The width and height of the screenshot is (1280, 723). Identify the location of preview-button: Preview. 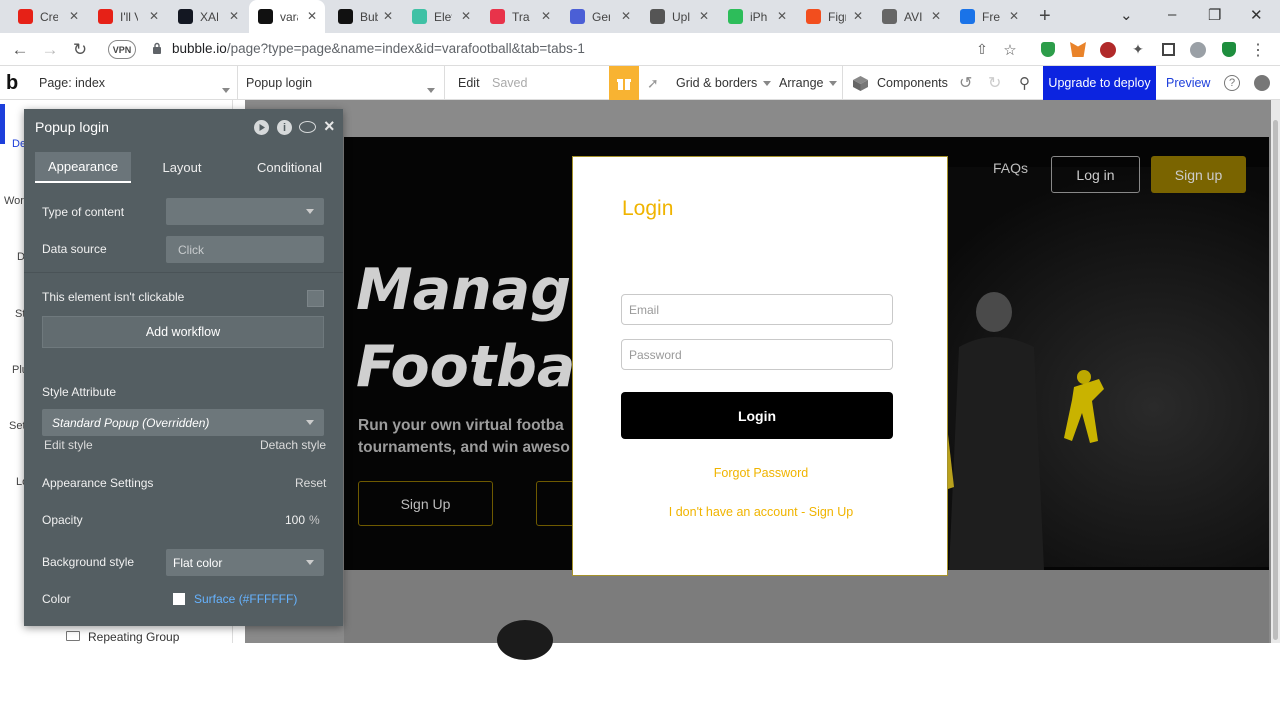
(1188, 83).